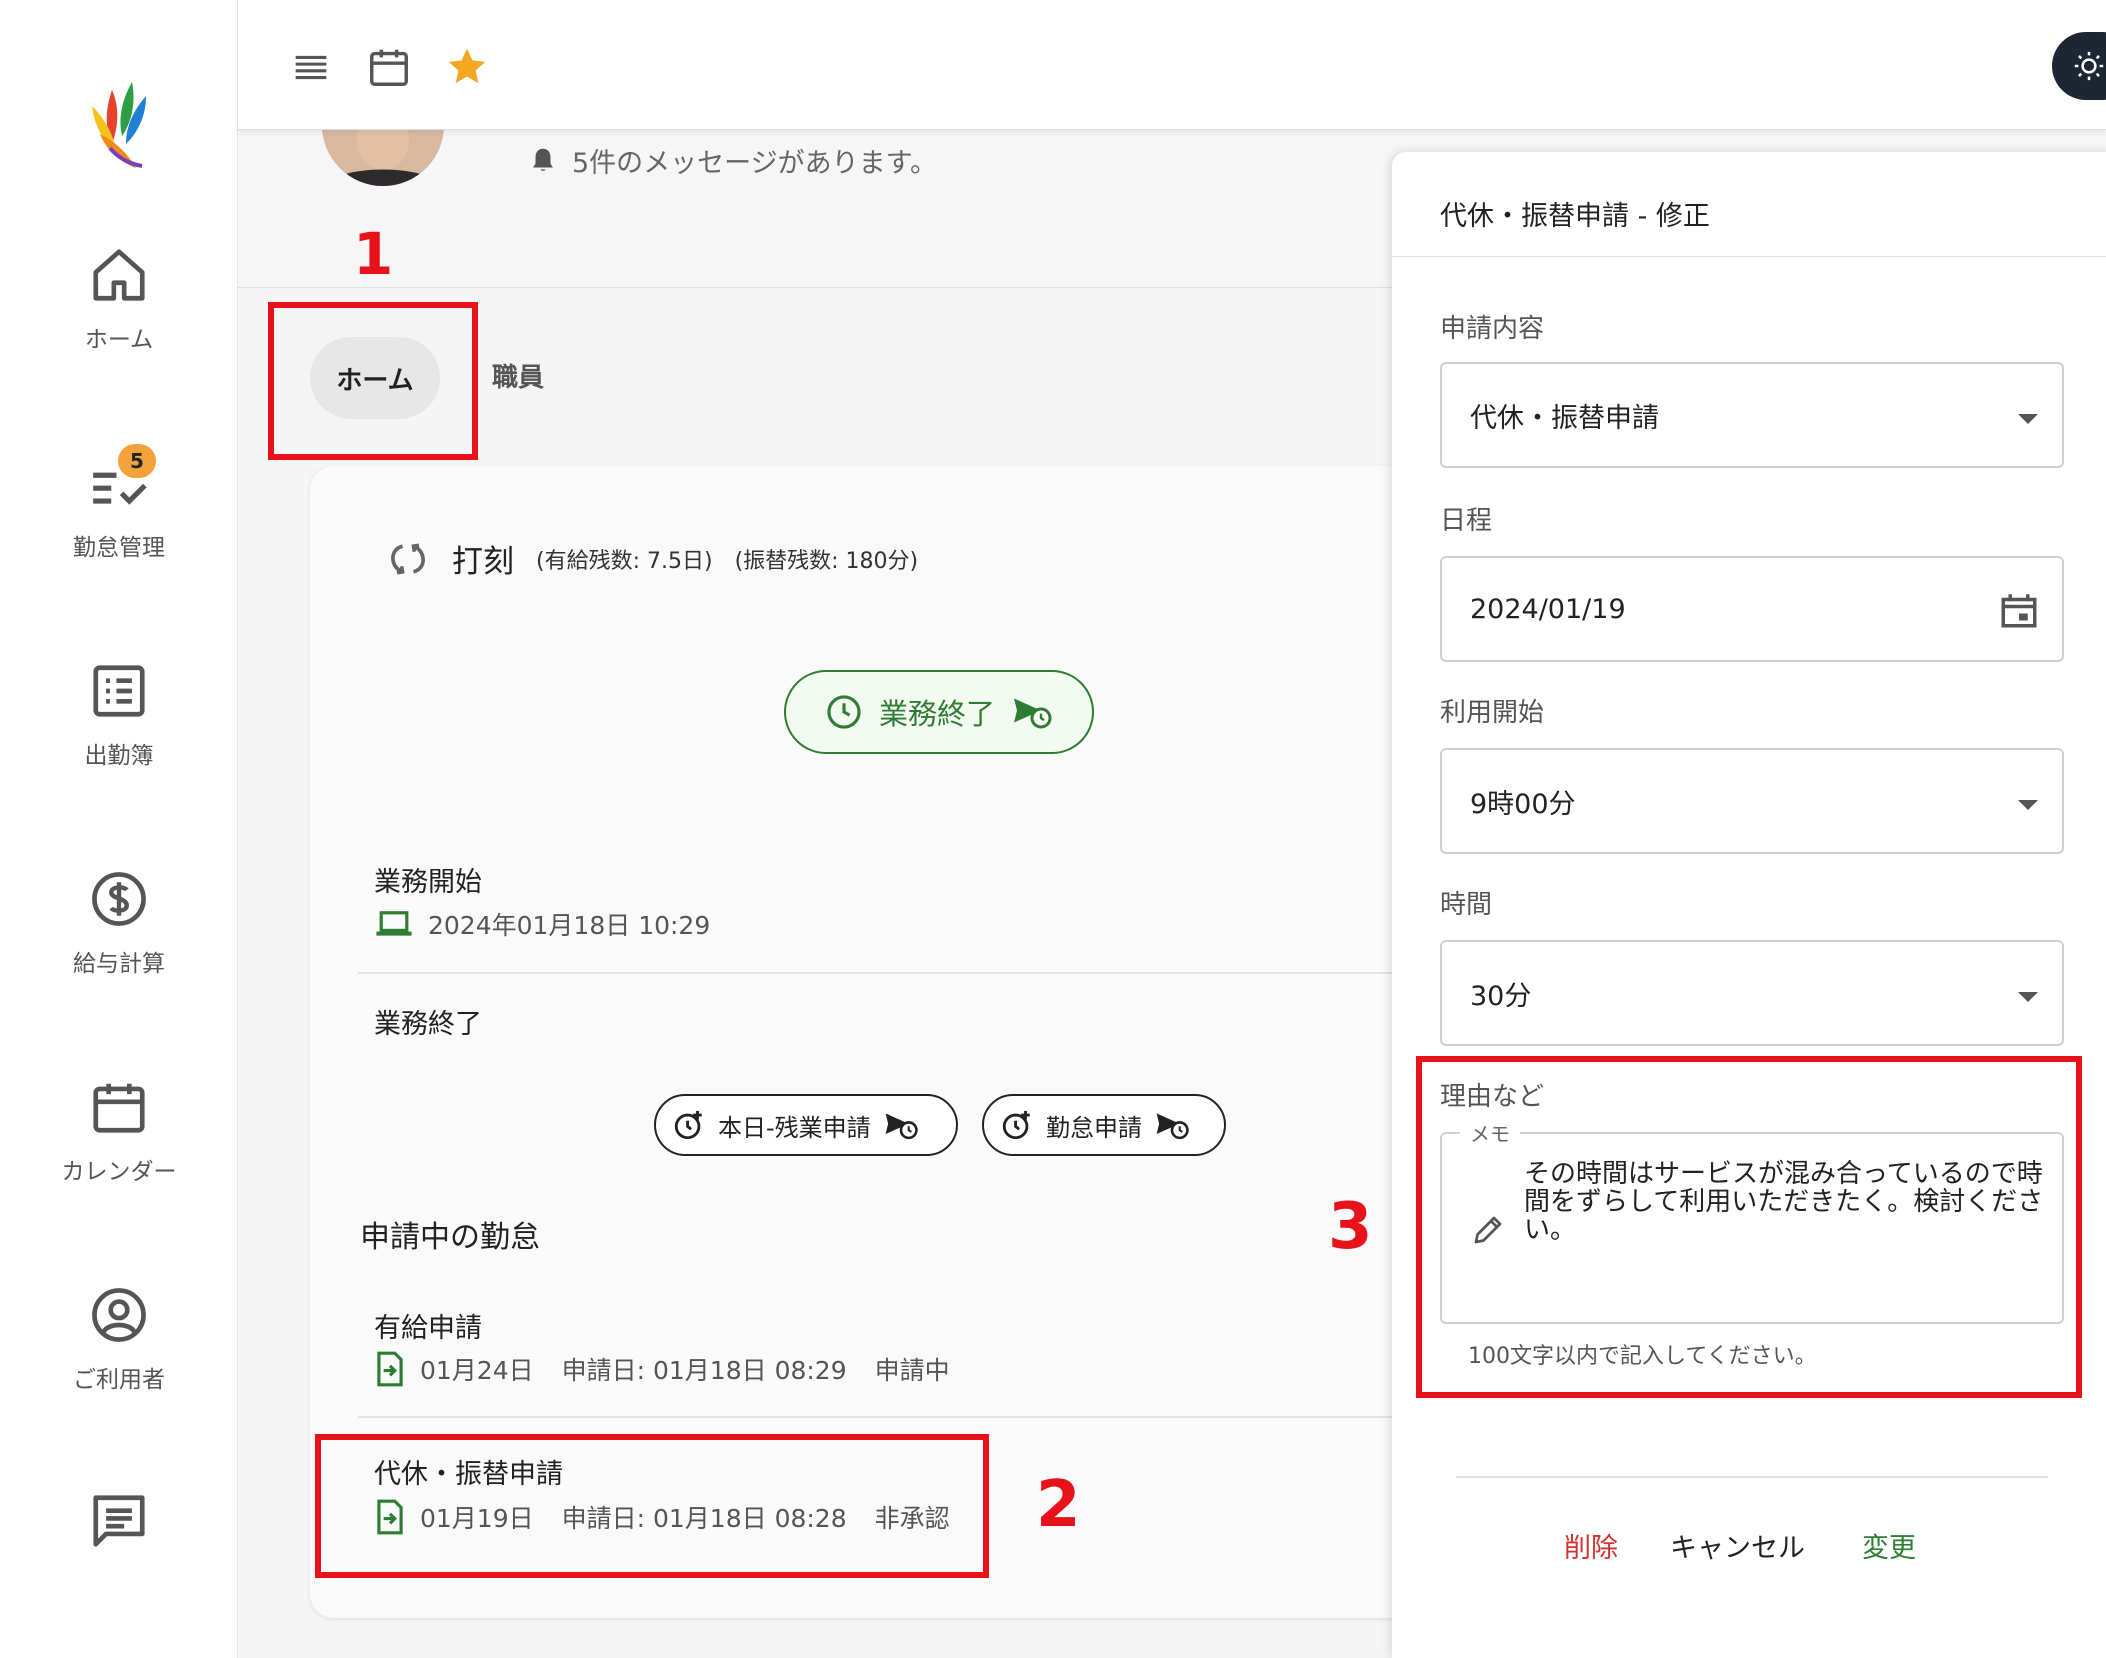 Image resolution: width=2106 pixels, height=1658 pixels. Describe the element at coordinates (119, 1359) in the screenshot. I see `sidebar-item-users: ご利用者` at that location.